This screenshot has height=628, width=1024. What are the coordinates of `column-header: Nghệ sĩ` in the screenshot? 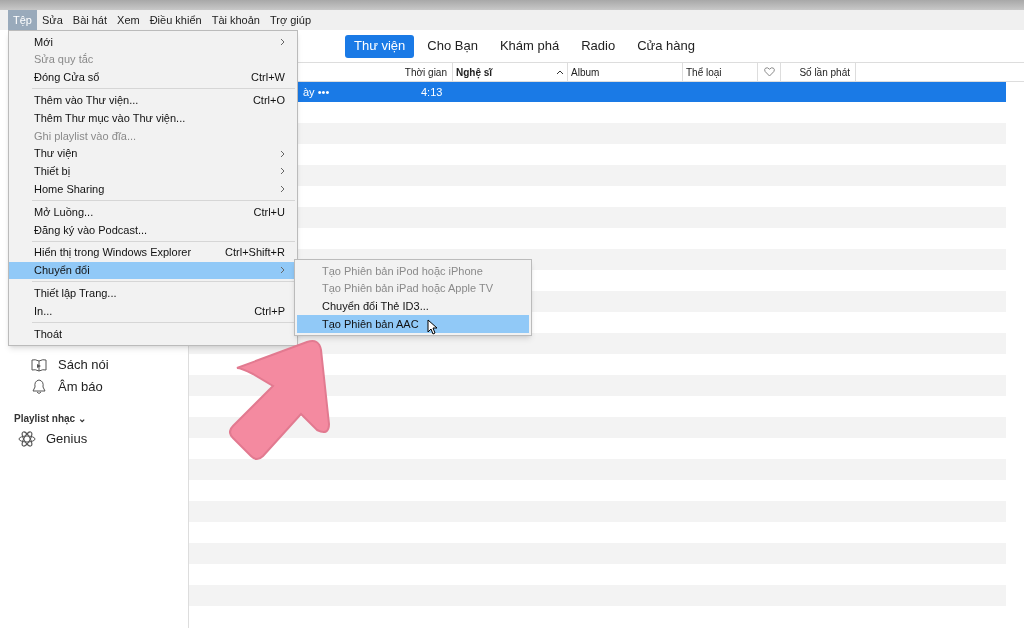 It's located at (474, 72).